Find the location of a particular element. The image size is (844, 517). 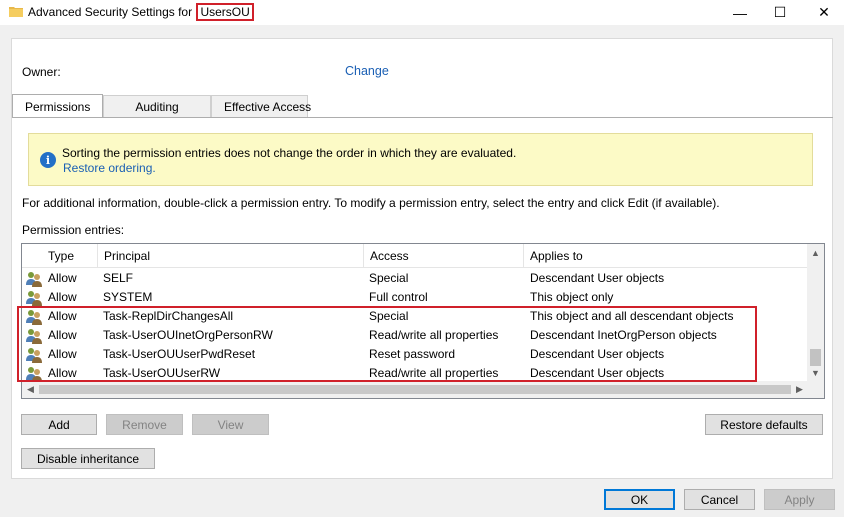

maximize-button: ☐ is located at coordinates (780, 12).